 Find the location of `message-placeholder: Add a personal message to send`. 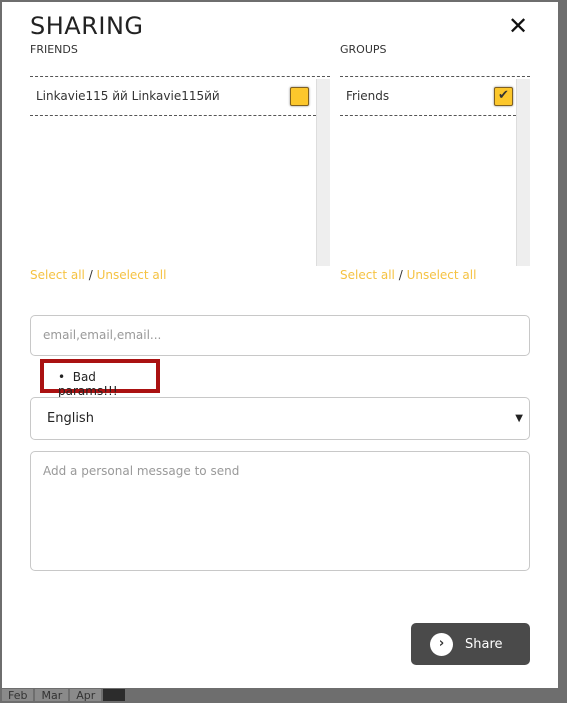

message-placeholder: Add a personal message to send is located at coordinates (141, 471).